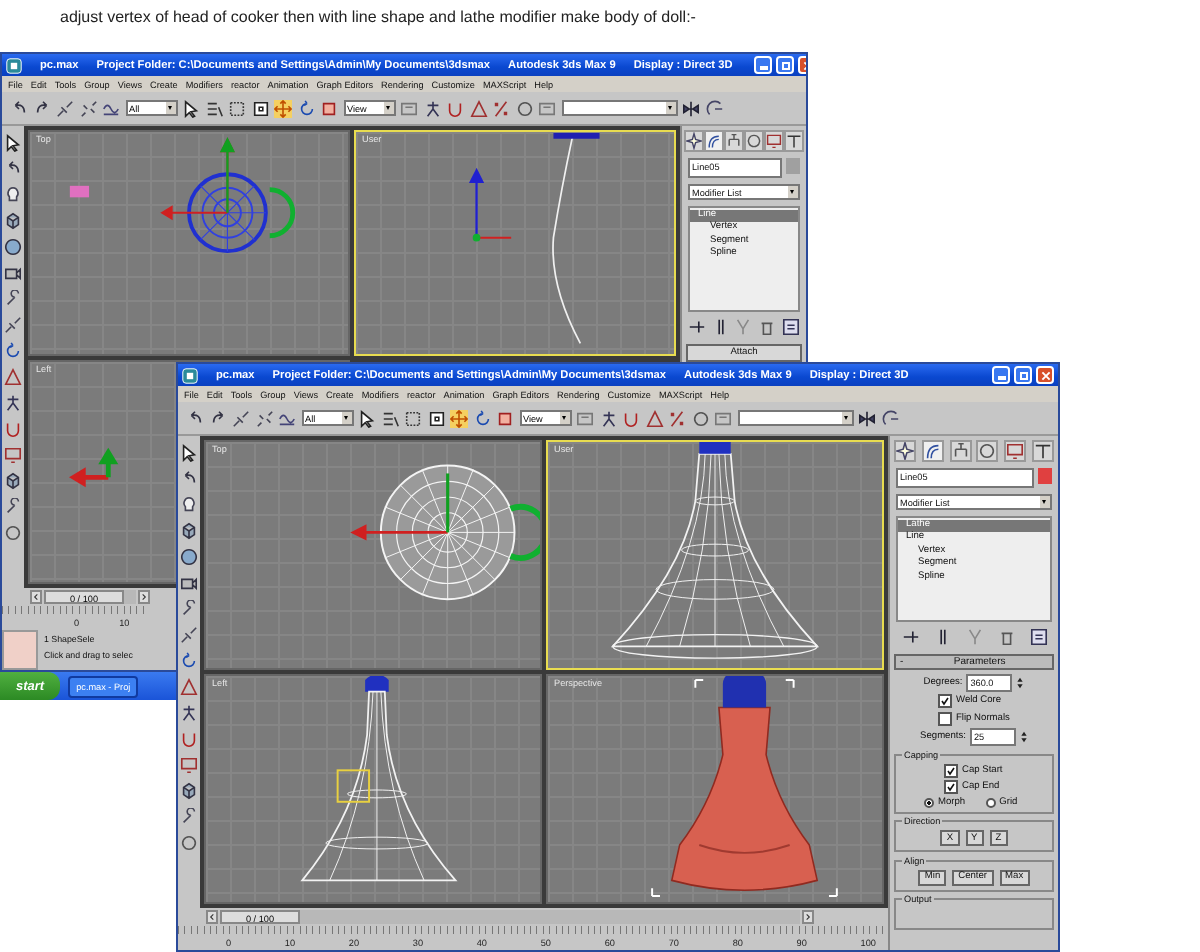  Describe the element at coordinates (1045, 375) in the screenshot. I see `close-button` at that location.